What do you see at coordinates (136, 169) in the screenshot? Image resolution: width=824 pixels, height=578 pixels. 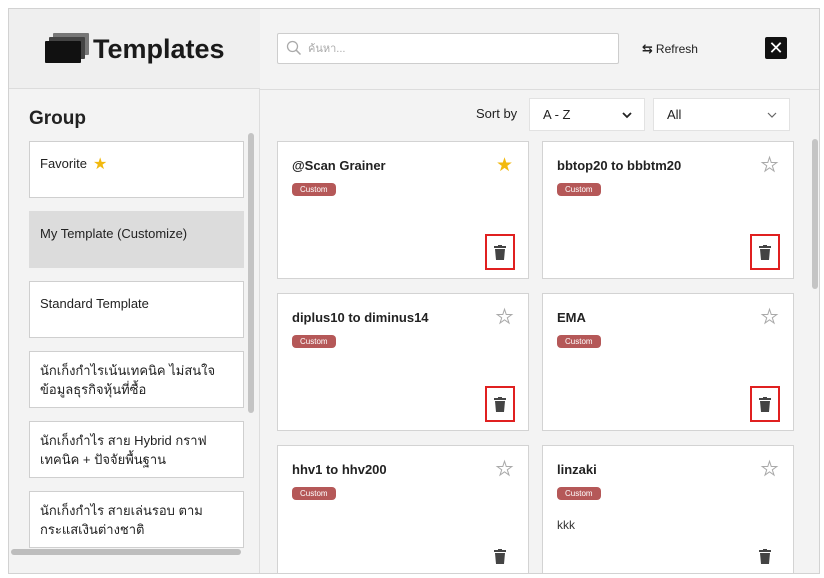 I see `group-item-favorite: Favorite ★` at bounding box center [136, 169].